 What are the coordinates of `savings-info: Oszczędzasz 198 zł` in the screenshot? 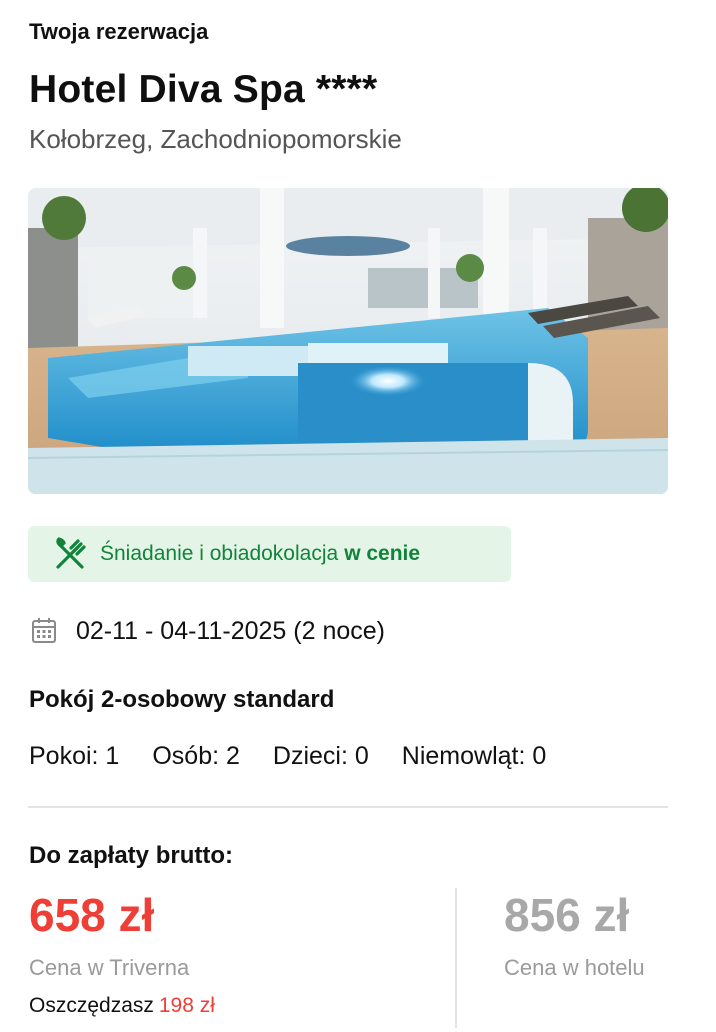 It's located at (122, 1006).